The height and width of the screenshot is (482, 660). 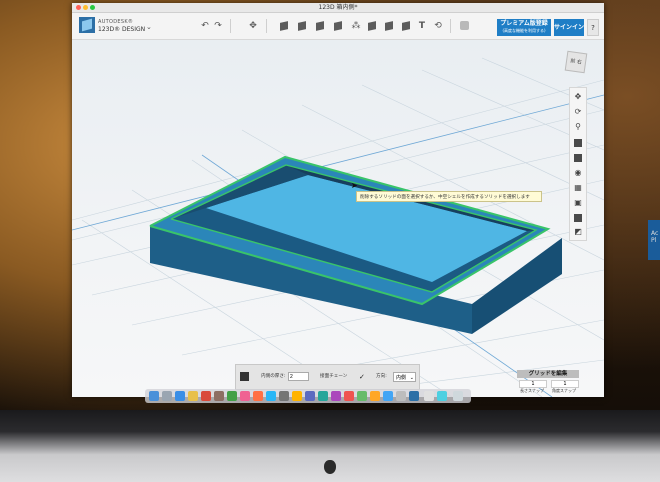 I want to click on title-bar: 123D 箱内側*, so click(x=338, y=8).